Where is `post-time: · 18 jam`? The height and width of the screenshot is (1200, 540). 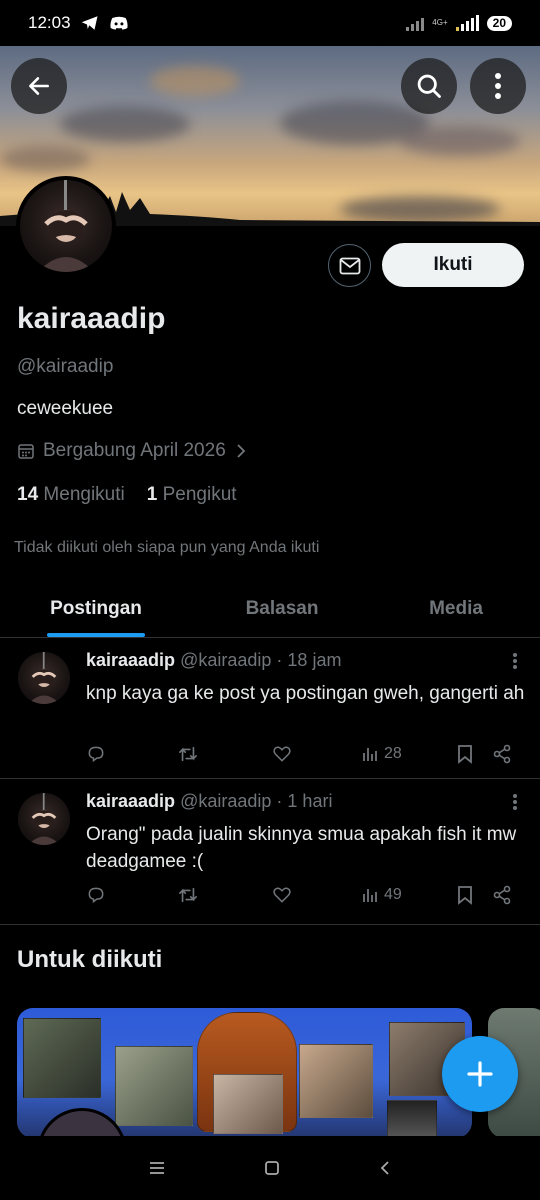 post-time: · 18 jam is located at coordinates (309, 660).